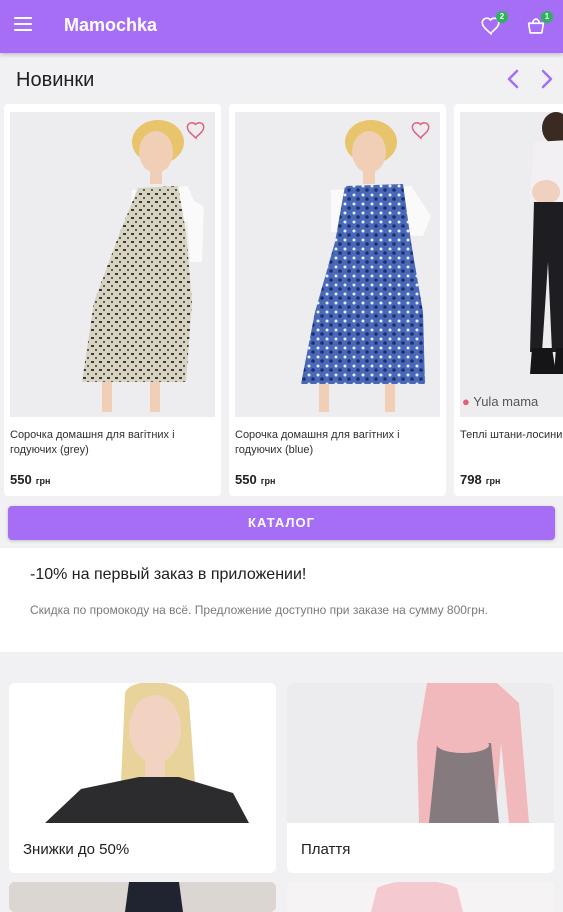 This screenshot has width=563, height=912. What do you see at coordinates (281, 523) in the screenshot?
I see `catalog-button: КАТАЛОГ` at bounding box center [281, 523].